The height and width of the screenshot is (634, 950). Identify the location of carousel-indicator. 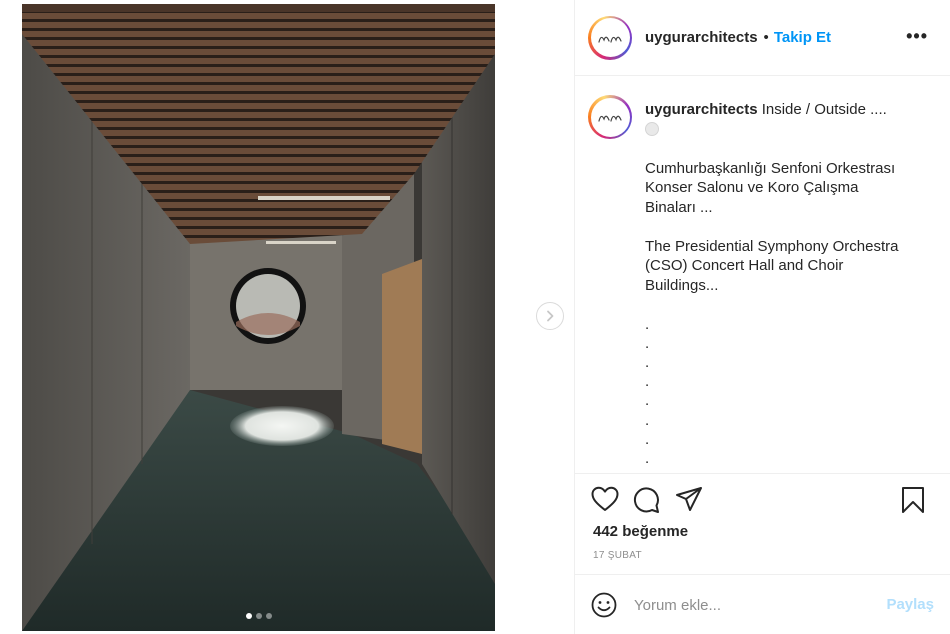
(258, 616).